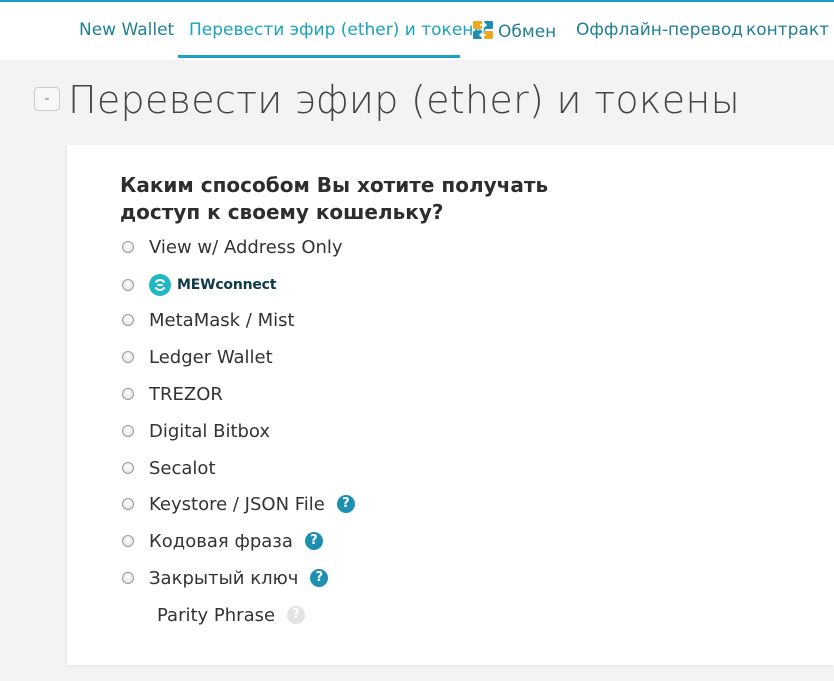 This screenshot has height=681, width=834. Describe the element at coordinates (338, 30) in the screenshot. I see `nav-tab-send-ether-tokens: Перевести эфир (ether) и токены` at that location.